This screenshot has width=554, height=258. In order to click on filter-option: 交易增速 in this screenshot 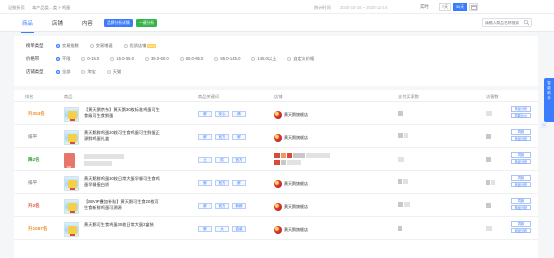, I will do `click(101, 46)`.